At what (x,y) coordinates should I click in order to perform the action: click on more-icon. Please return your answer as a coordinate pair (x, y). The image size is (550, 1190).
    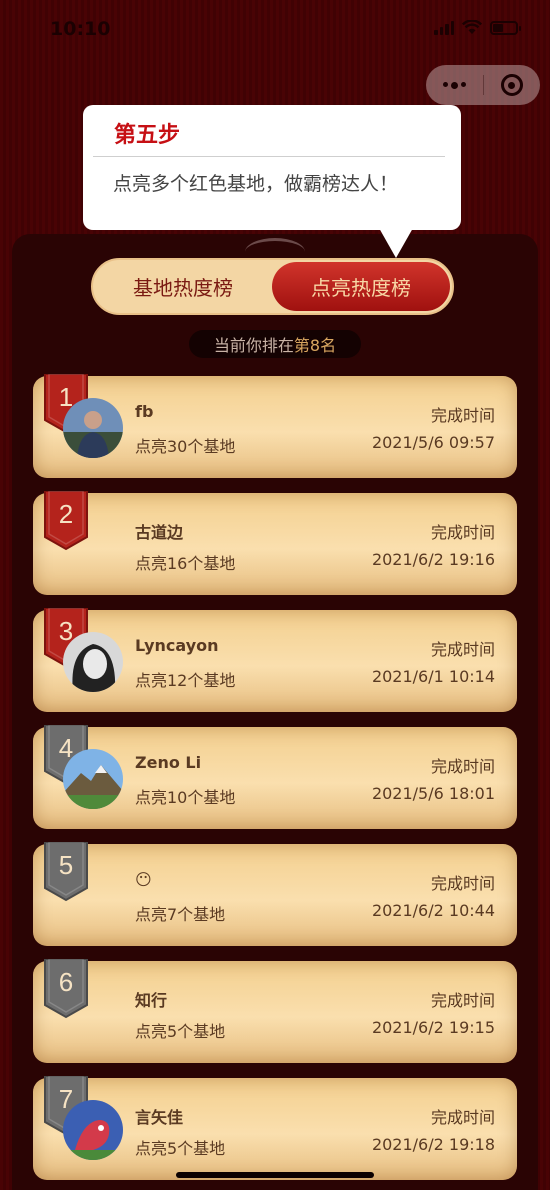
    Looking at the image, I should click on (454, 85).